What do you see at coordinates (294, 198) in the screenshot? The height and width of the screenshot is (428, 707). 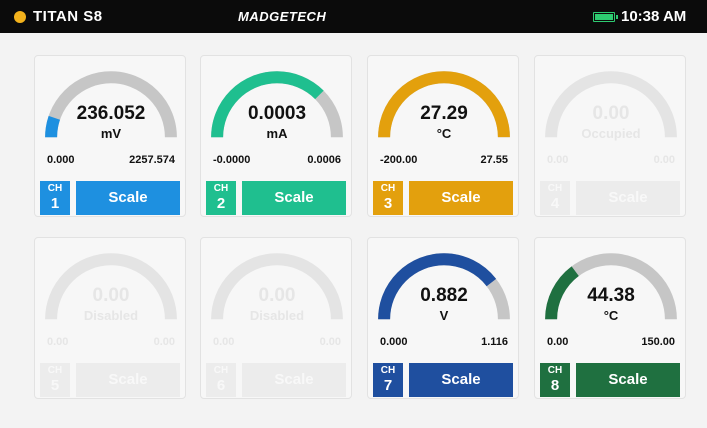 I see `scale-button-2: Scale` at bounding box center [294, 198].